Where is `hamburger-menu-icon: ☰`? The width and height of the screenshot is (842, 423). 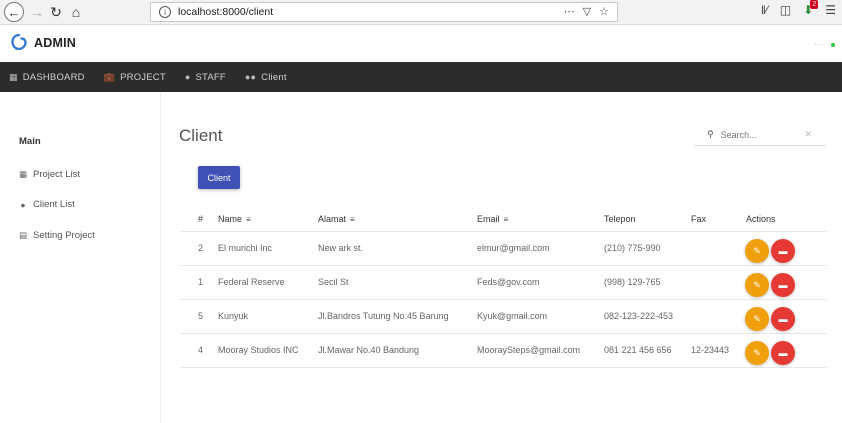 hamburger-menu-icon: ☰ is located at coordinates (830, 10).